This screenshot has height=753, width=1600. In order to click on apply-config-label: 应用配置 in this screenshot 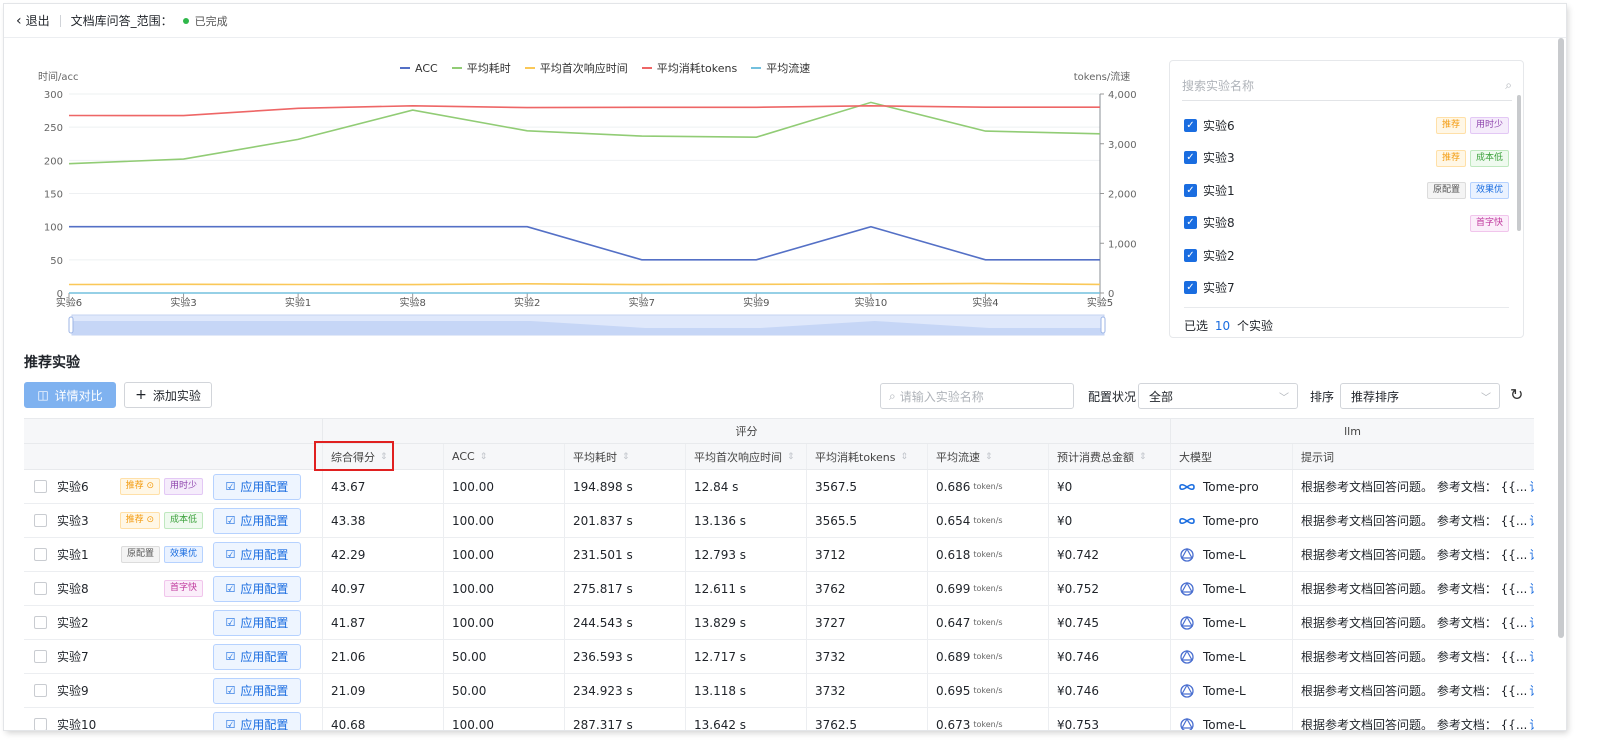, I will do `click(264, 589)`.